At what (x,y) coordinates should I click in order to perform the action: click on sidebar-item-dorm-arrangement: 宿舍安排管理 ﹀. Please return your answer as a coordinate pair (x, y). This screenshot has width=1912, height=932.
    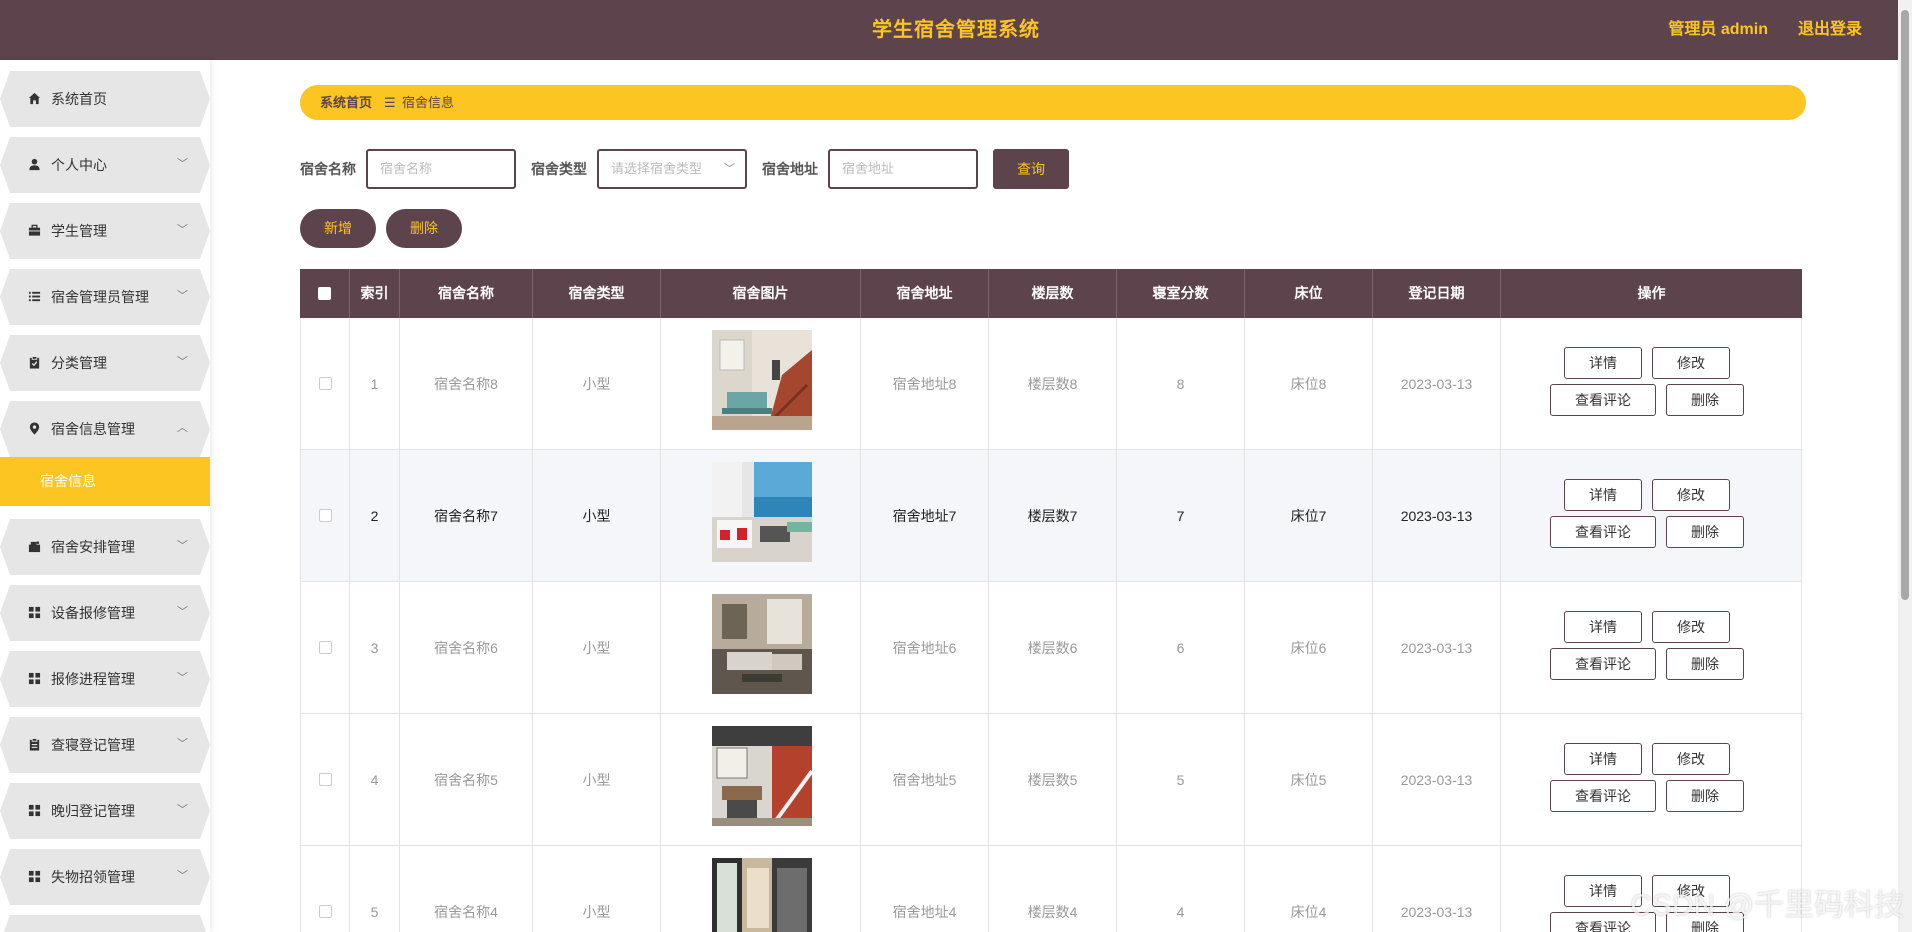
    Looking at the image, I should click on (105, 547).